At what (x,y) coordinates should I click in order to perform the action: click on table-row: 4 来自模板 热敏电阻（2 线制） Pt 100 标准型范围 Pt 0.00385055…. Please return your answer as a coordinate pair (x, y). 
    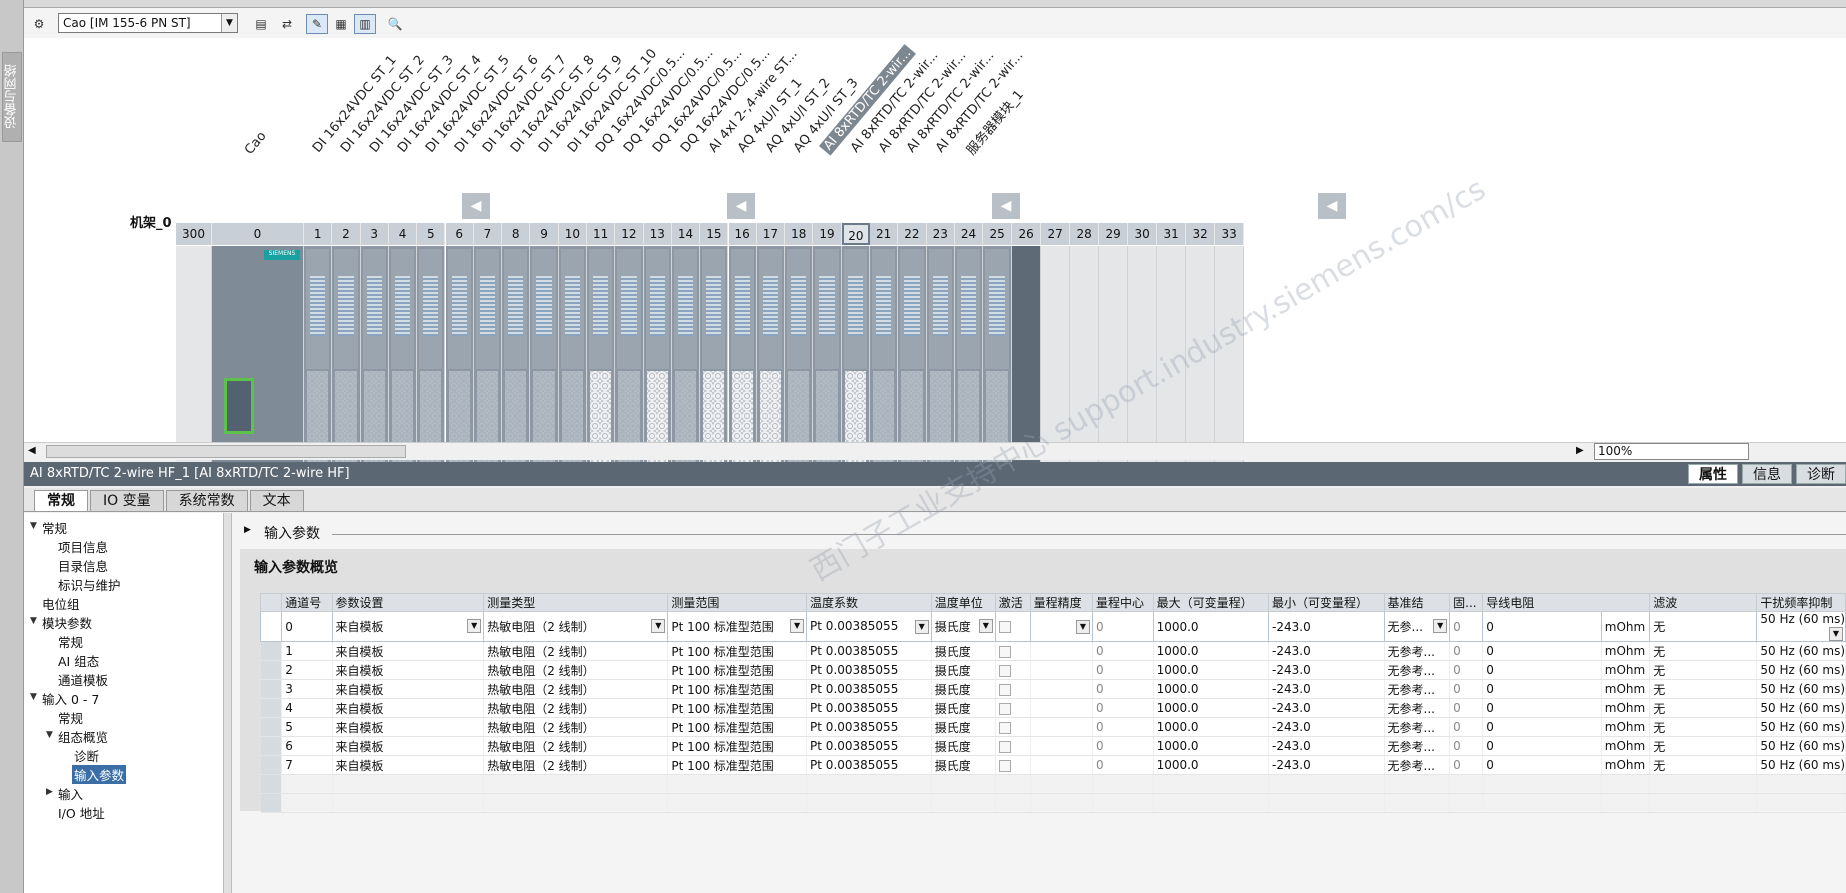
    Looking at the image, I should click on (1053, 708).